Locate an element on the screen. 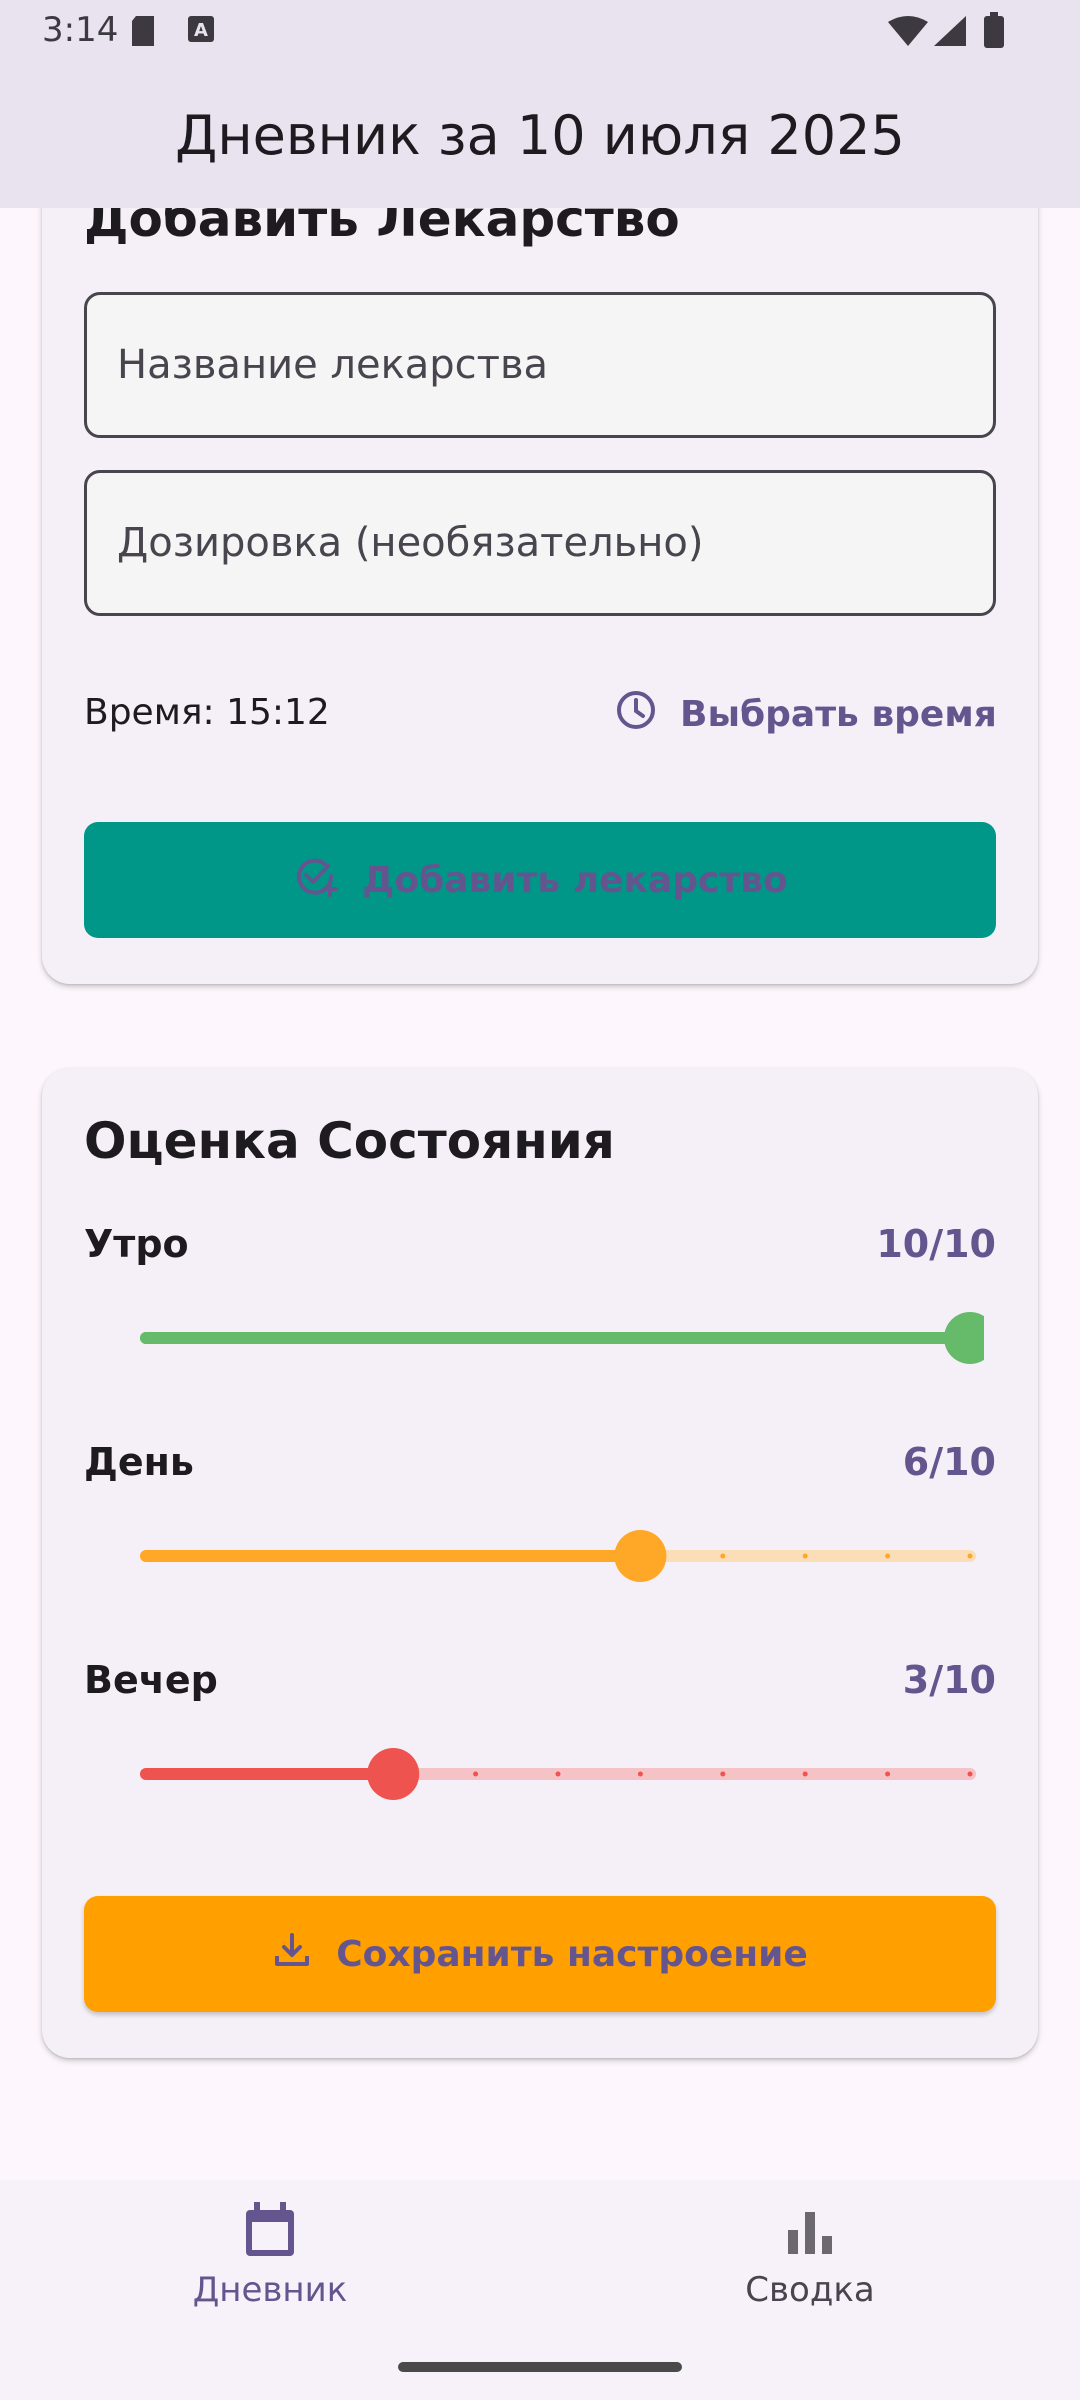  wifi-icon is located at coordinates (908, 33).